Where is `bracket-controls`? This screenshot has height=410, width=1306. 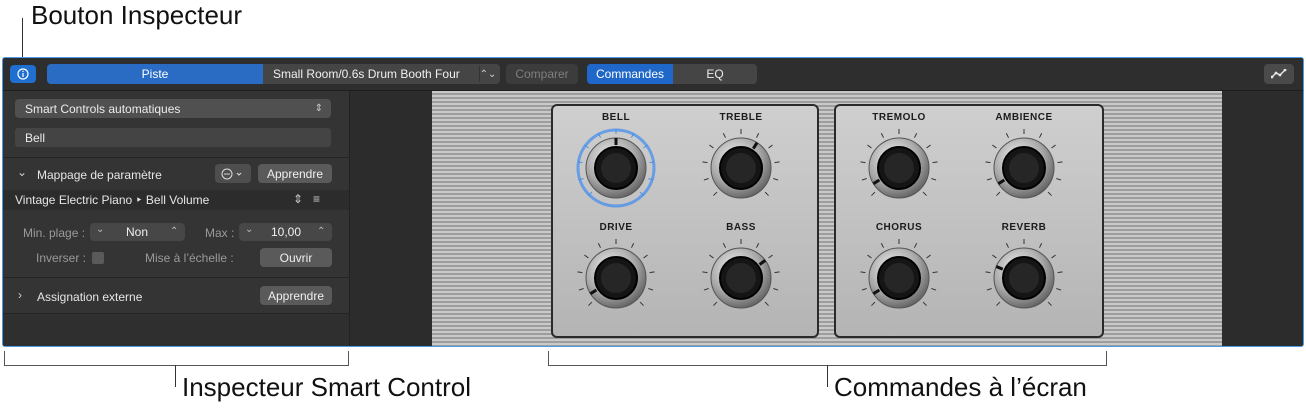
bracket-controls is located at coordinates (827, 358).